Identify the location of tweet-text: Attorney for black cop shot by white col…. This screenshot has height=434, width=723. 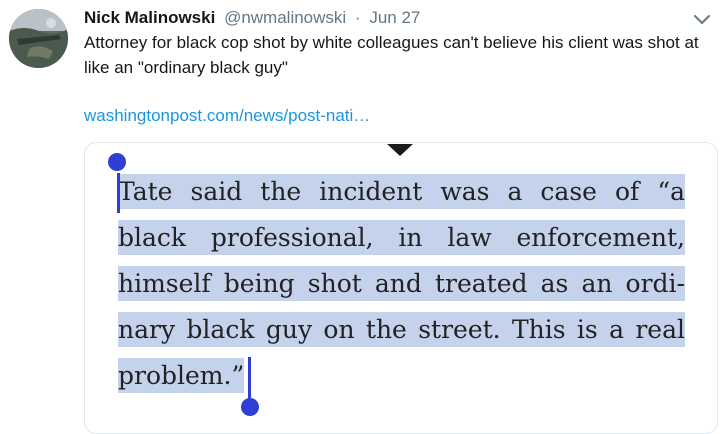
(391, 55).